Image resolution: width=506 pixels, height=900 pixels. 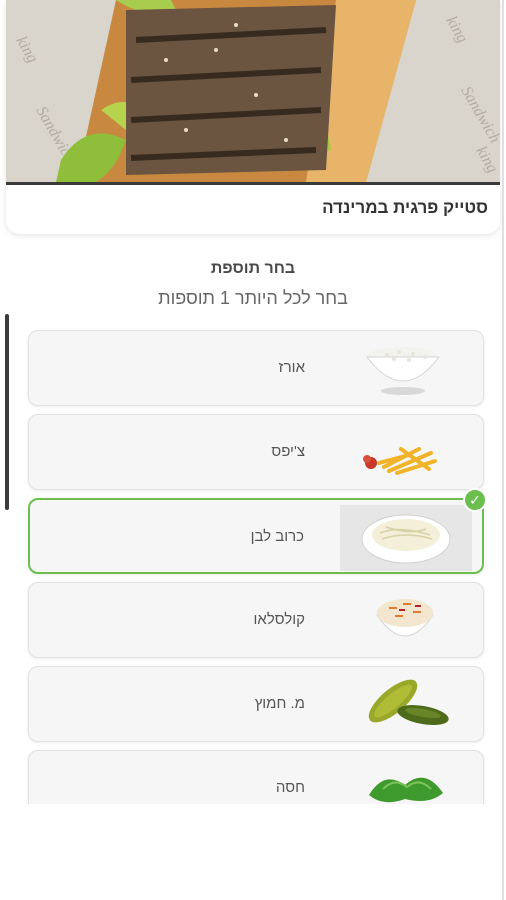 I want to click on addon-option-fries: צ'יפס, so click(x=256, y=452).